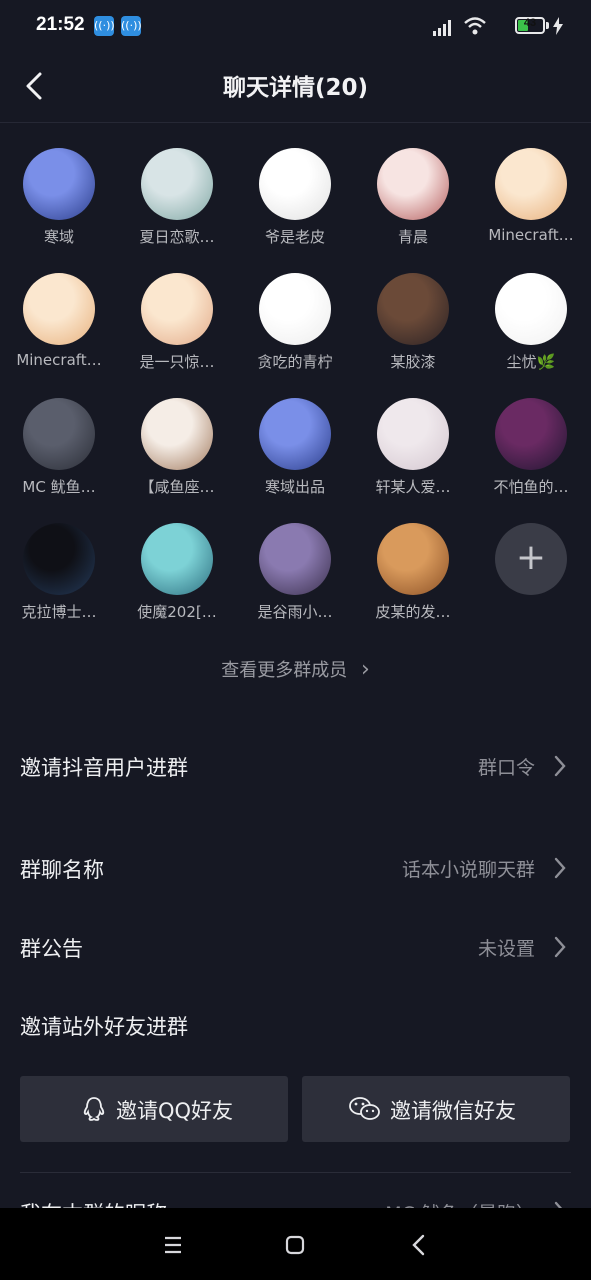  I want to click on invite-external-label: 邀请站外好友进群, so click(104, 1027).